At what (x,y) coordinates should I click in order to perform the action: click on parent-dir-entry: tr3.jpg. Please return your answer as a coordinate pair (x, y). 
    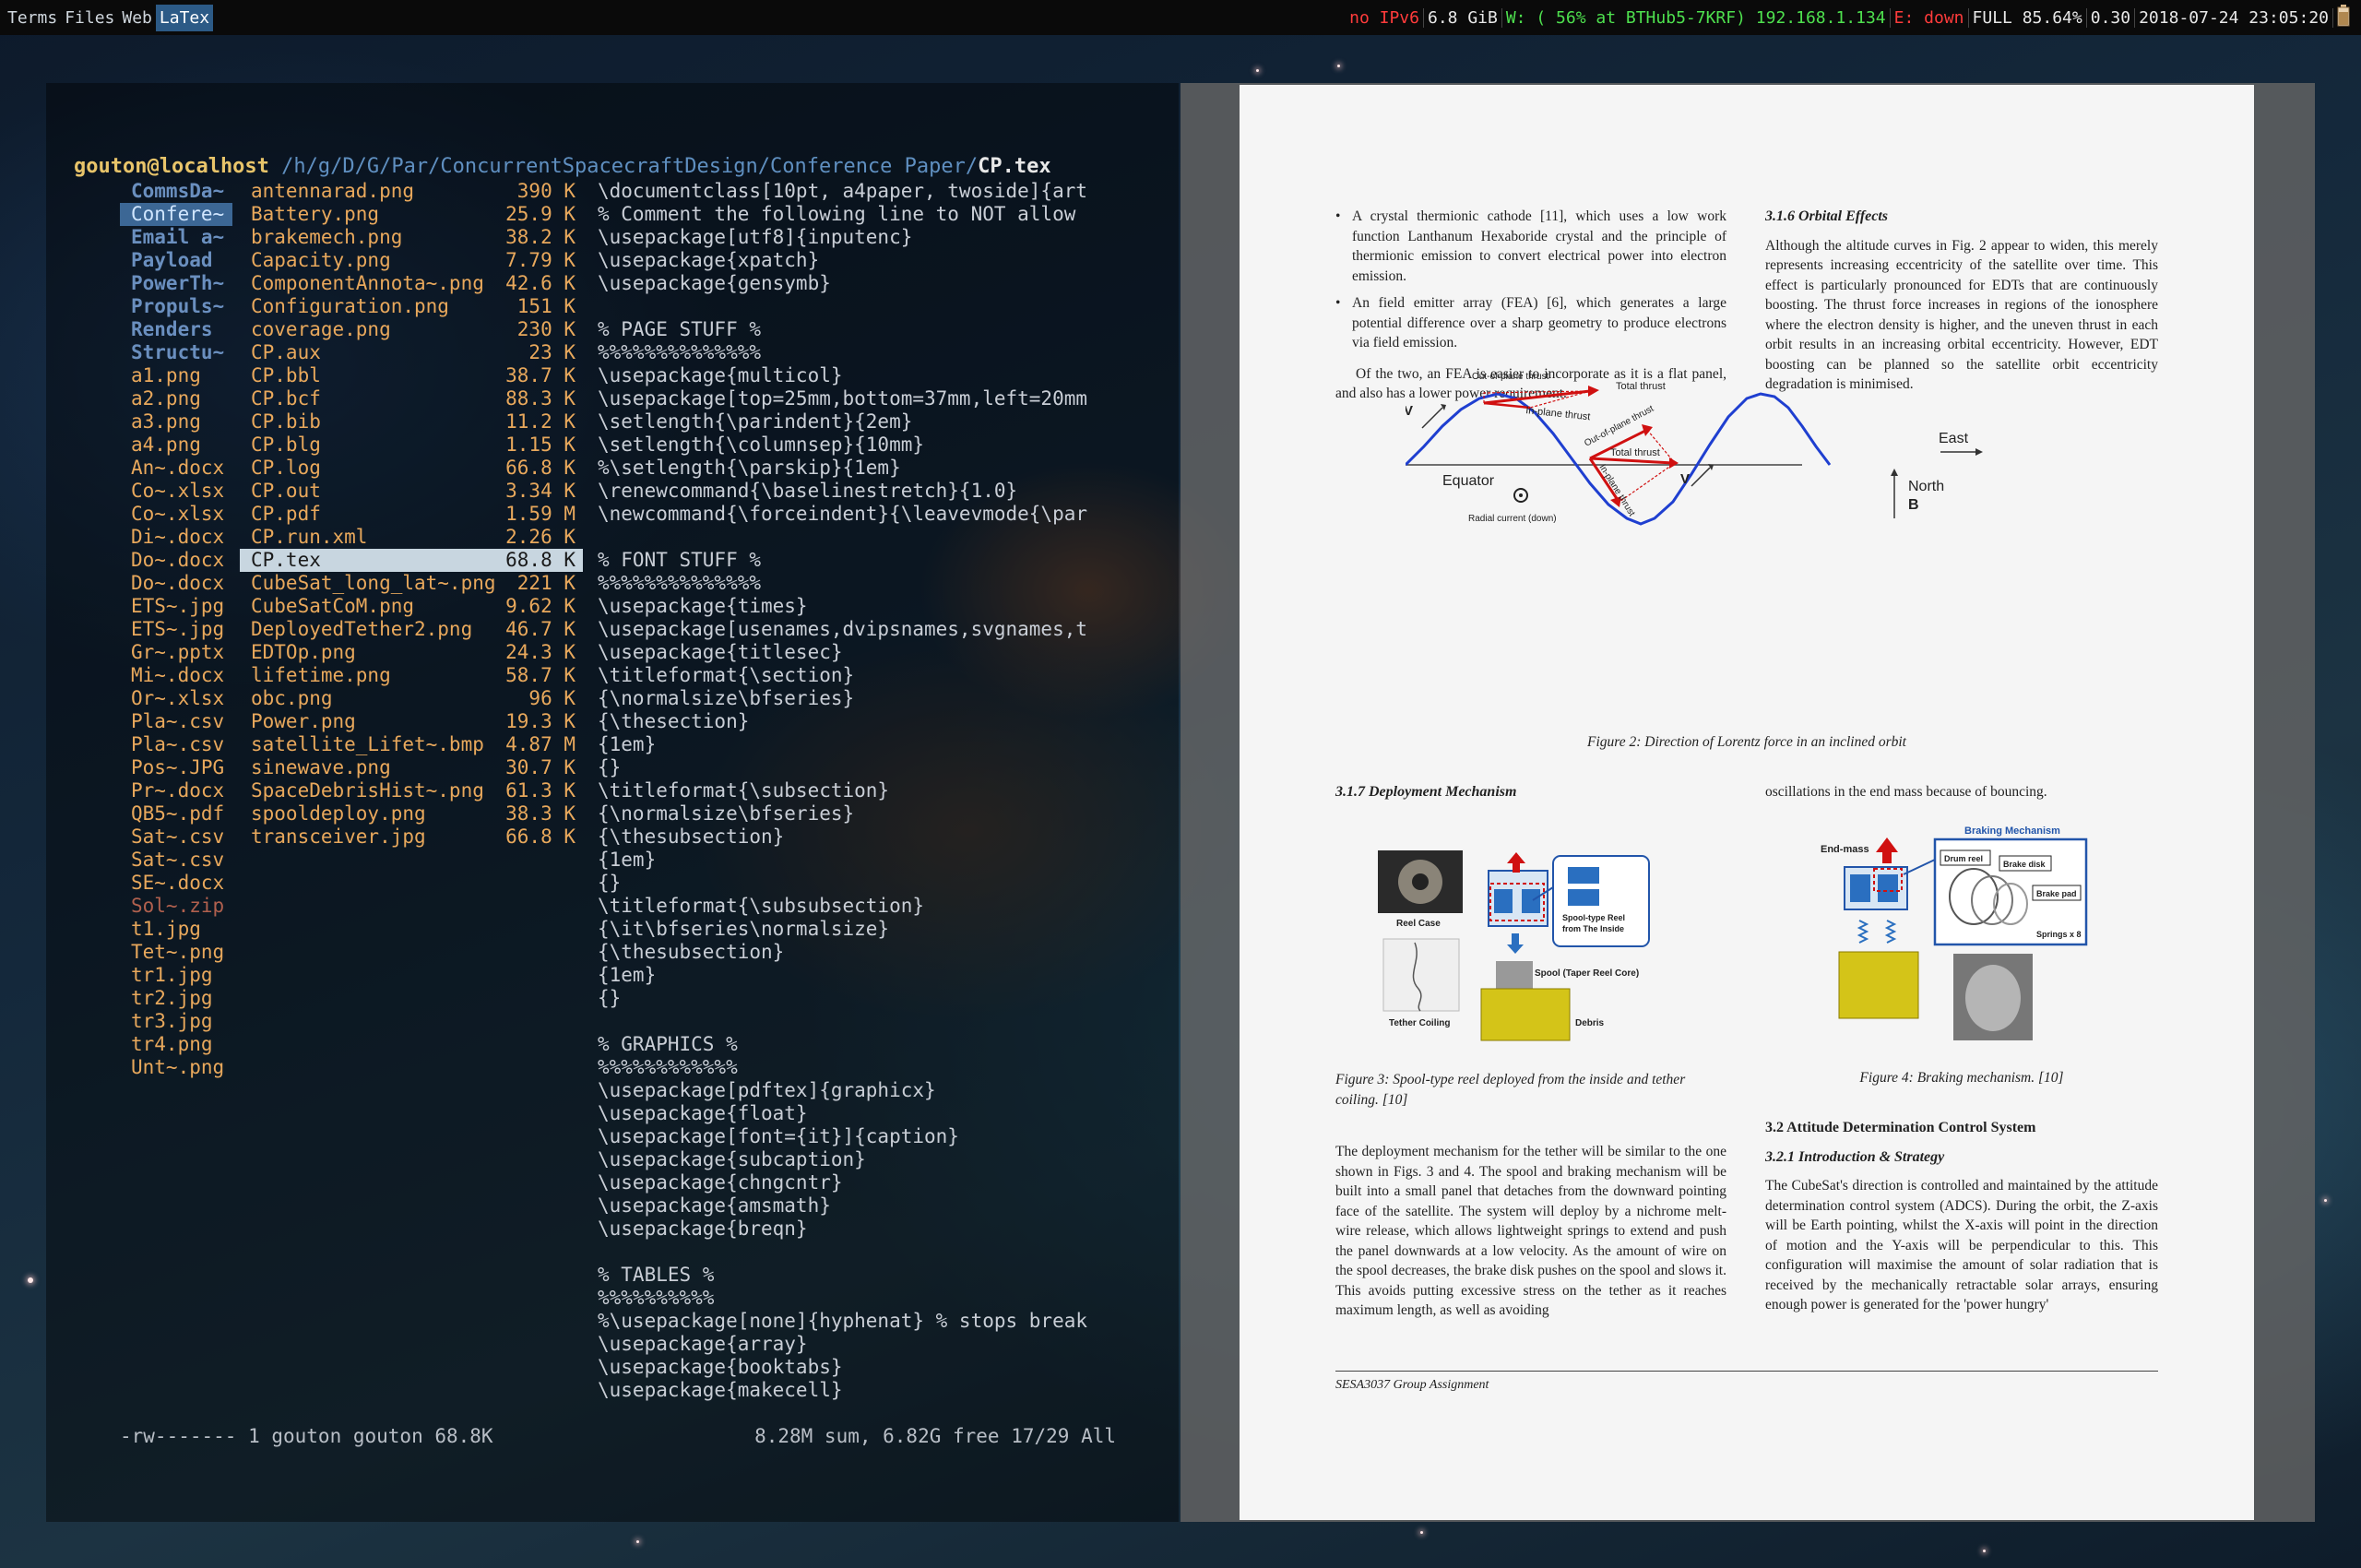
    Looking at the image, I should click on (176, 1021).